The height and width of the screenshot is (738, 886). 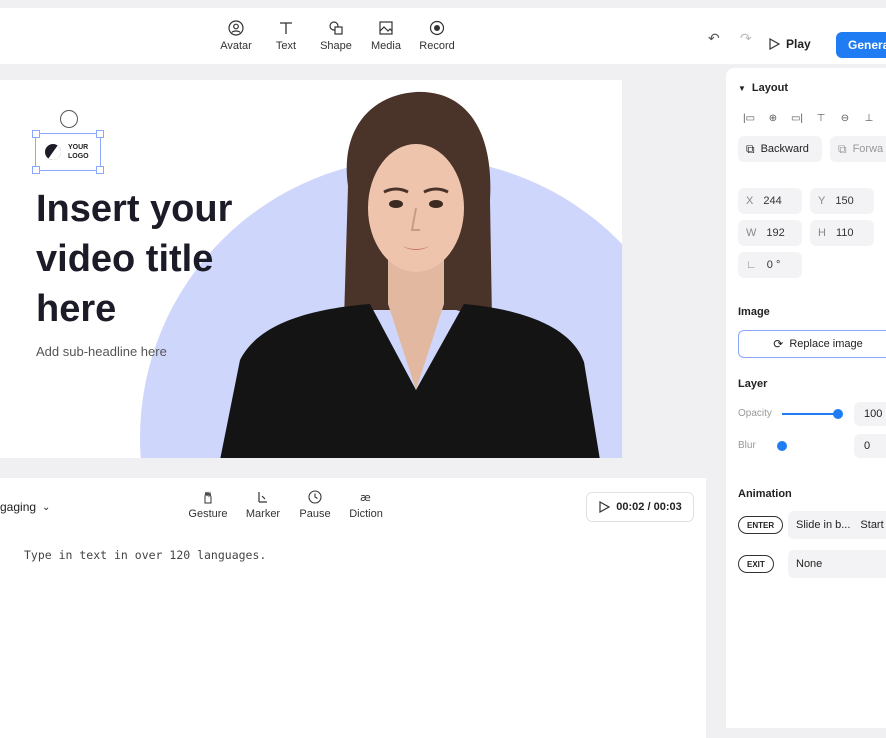 I want to click on rotation-icon: ∟, so click(x=751, y=265).